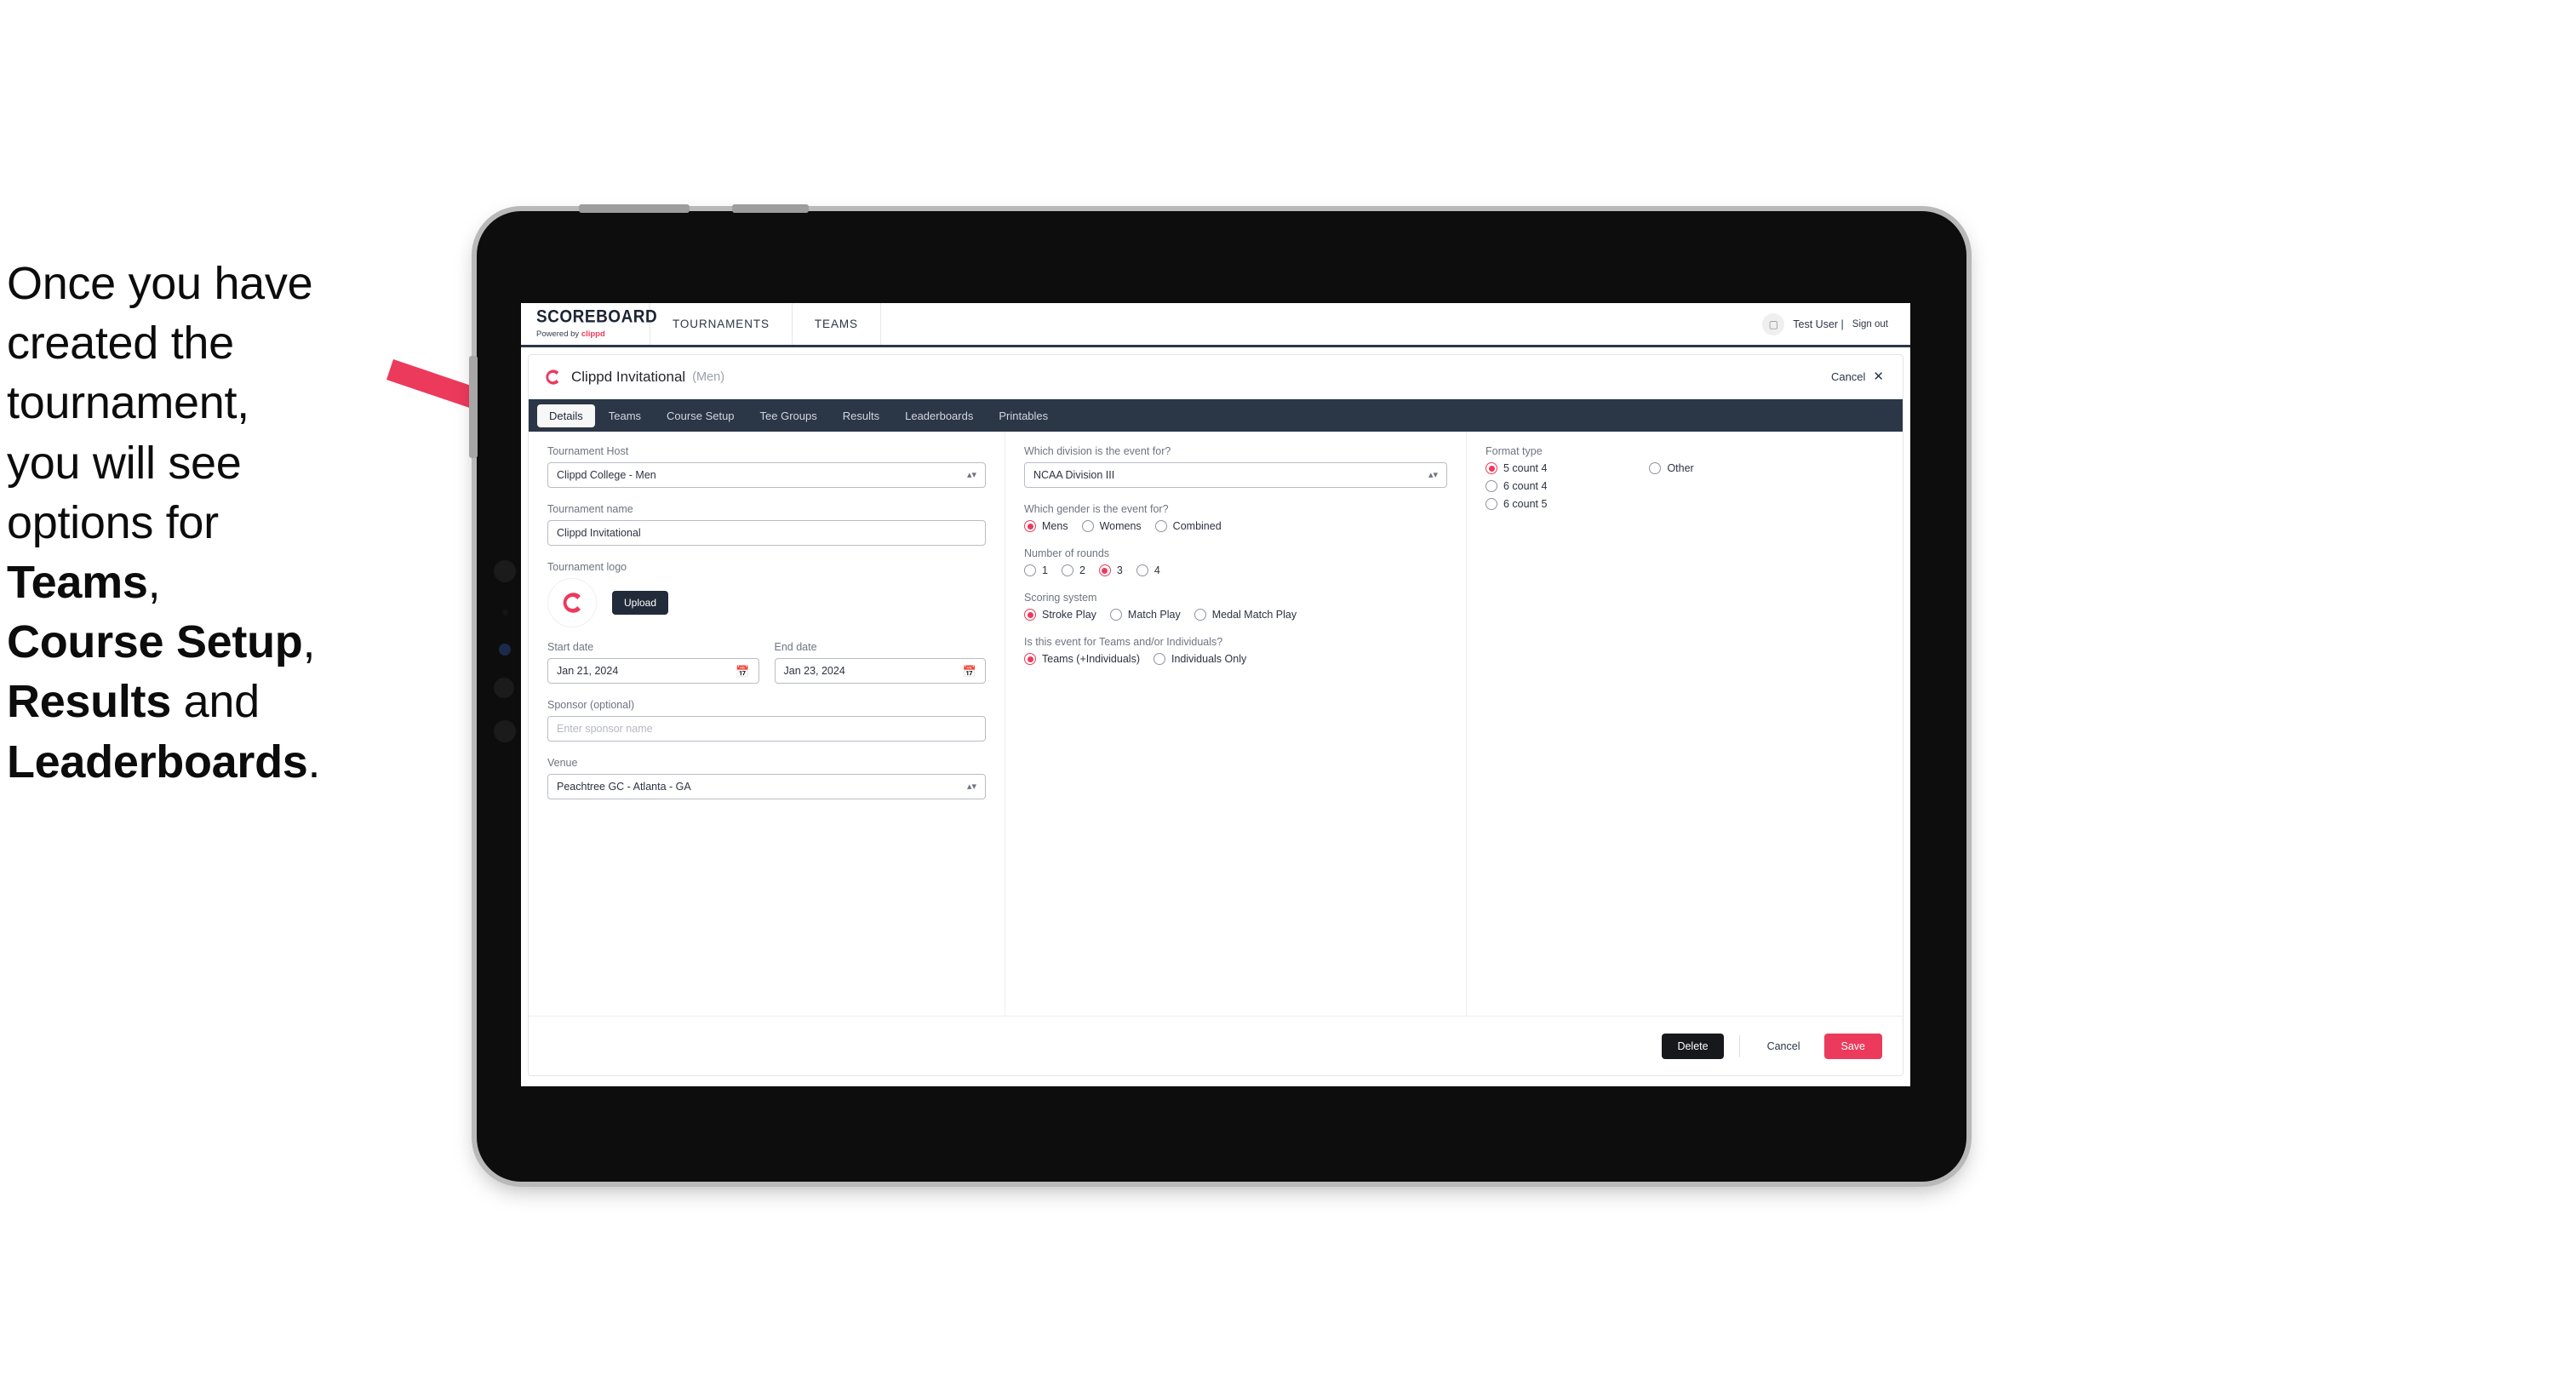 The image size is (2576, 1386). I want to click on venue-label: Venue, so click(563, 763).